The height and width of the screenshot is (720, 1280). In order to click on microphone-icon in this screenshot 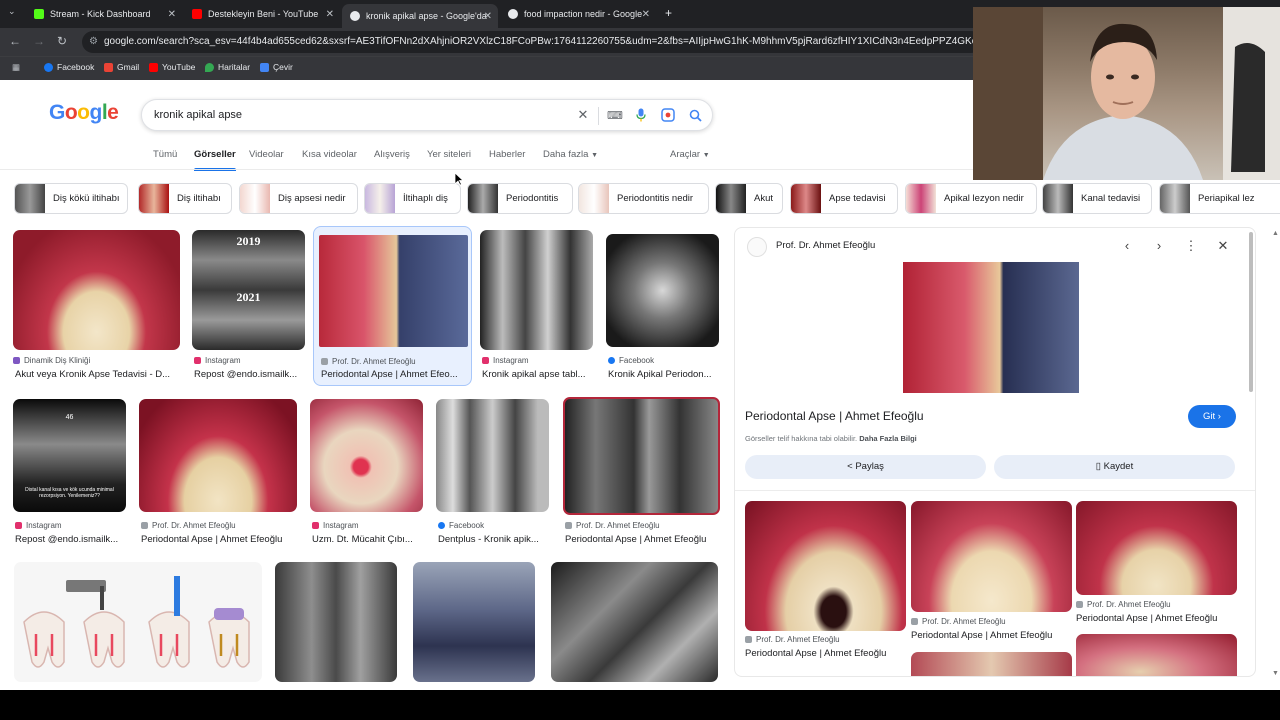, I will do `click(641, 115)`.